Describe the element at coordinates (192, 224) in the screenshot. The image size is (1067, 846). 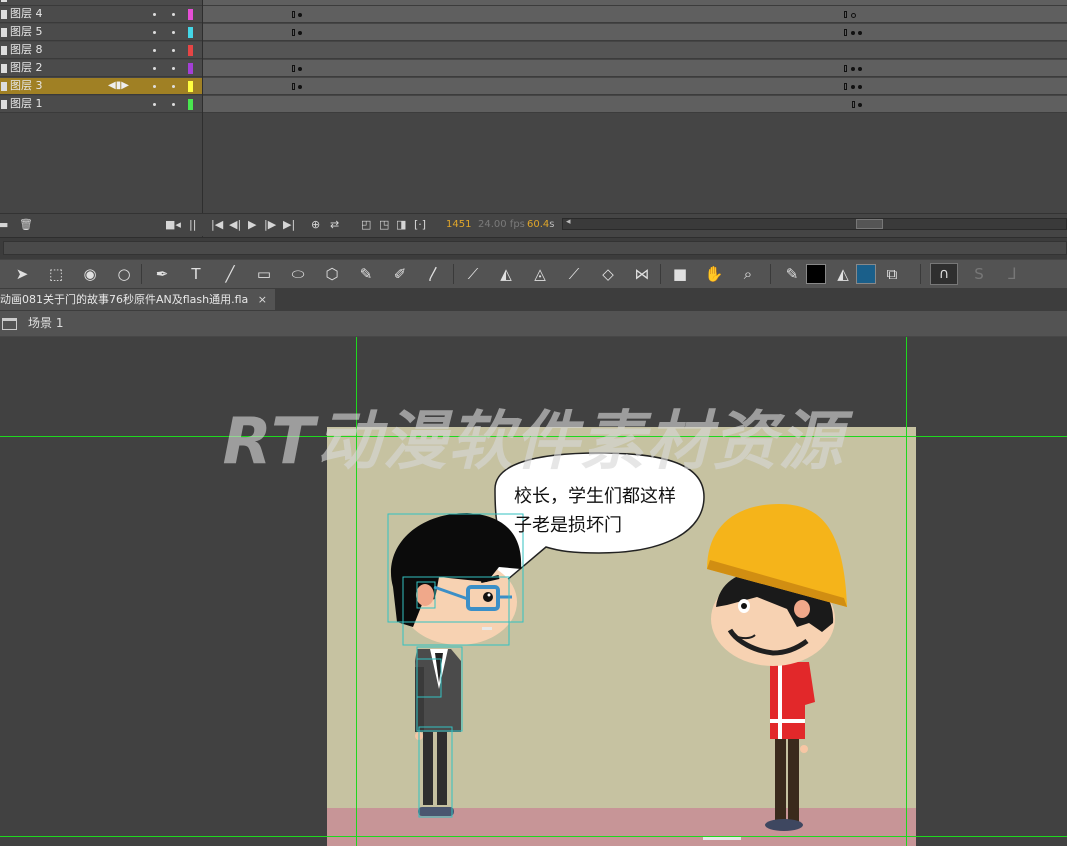
I see `pause-icon: ||` at that location.